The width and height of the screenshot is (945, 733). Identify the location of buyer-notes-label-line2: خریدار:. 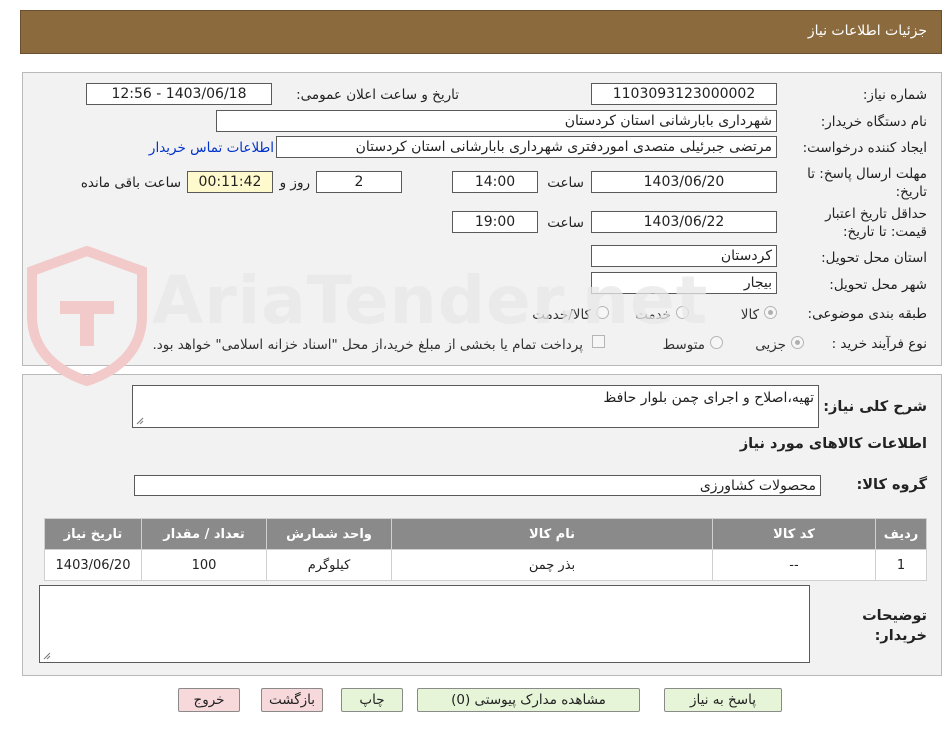
(900, 636).